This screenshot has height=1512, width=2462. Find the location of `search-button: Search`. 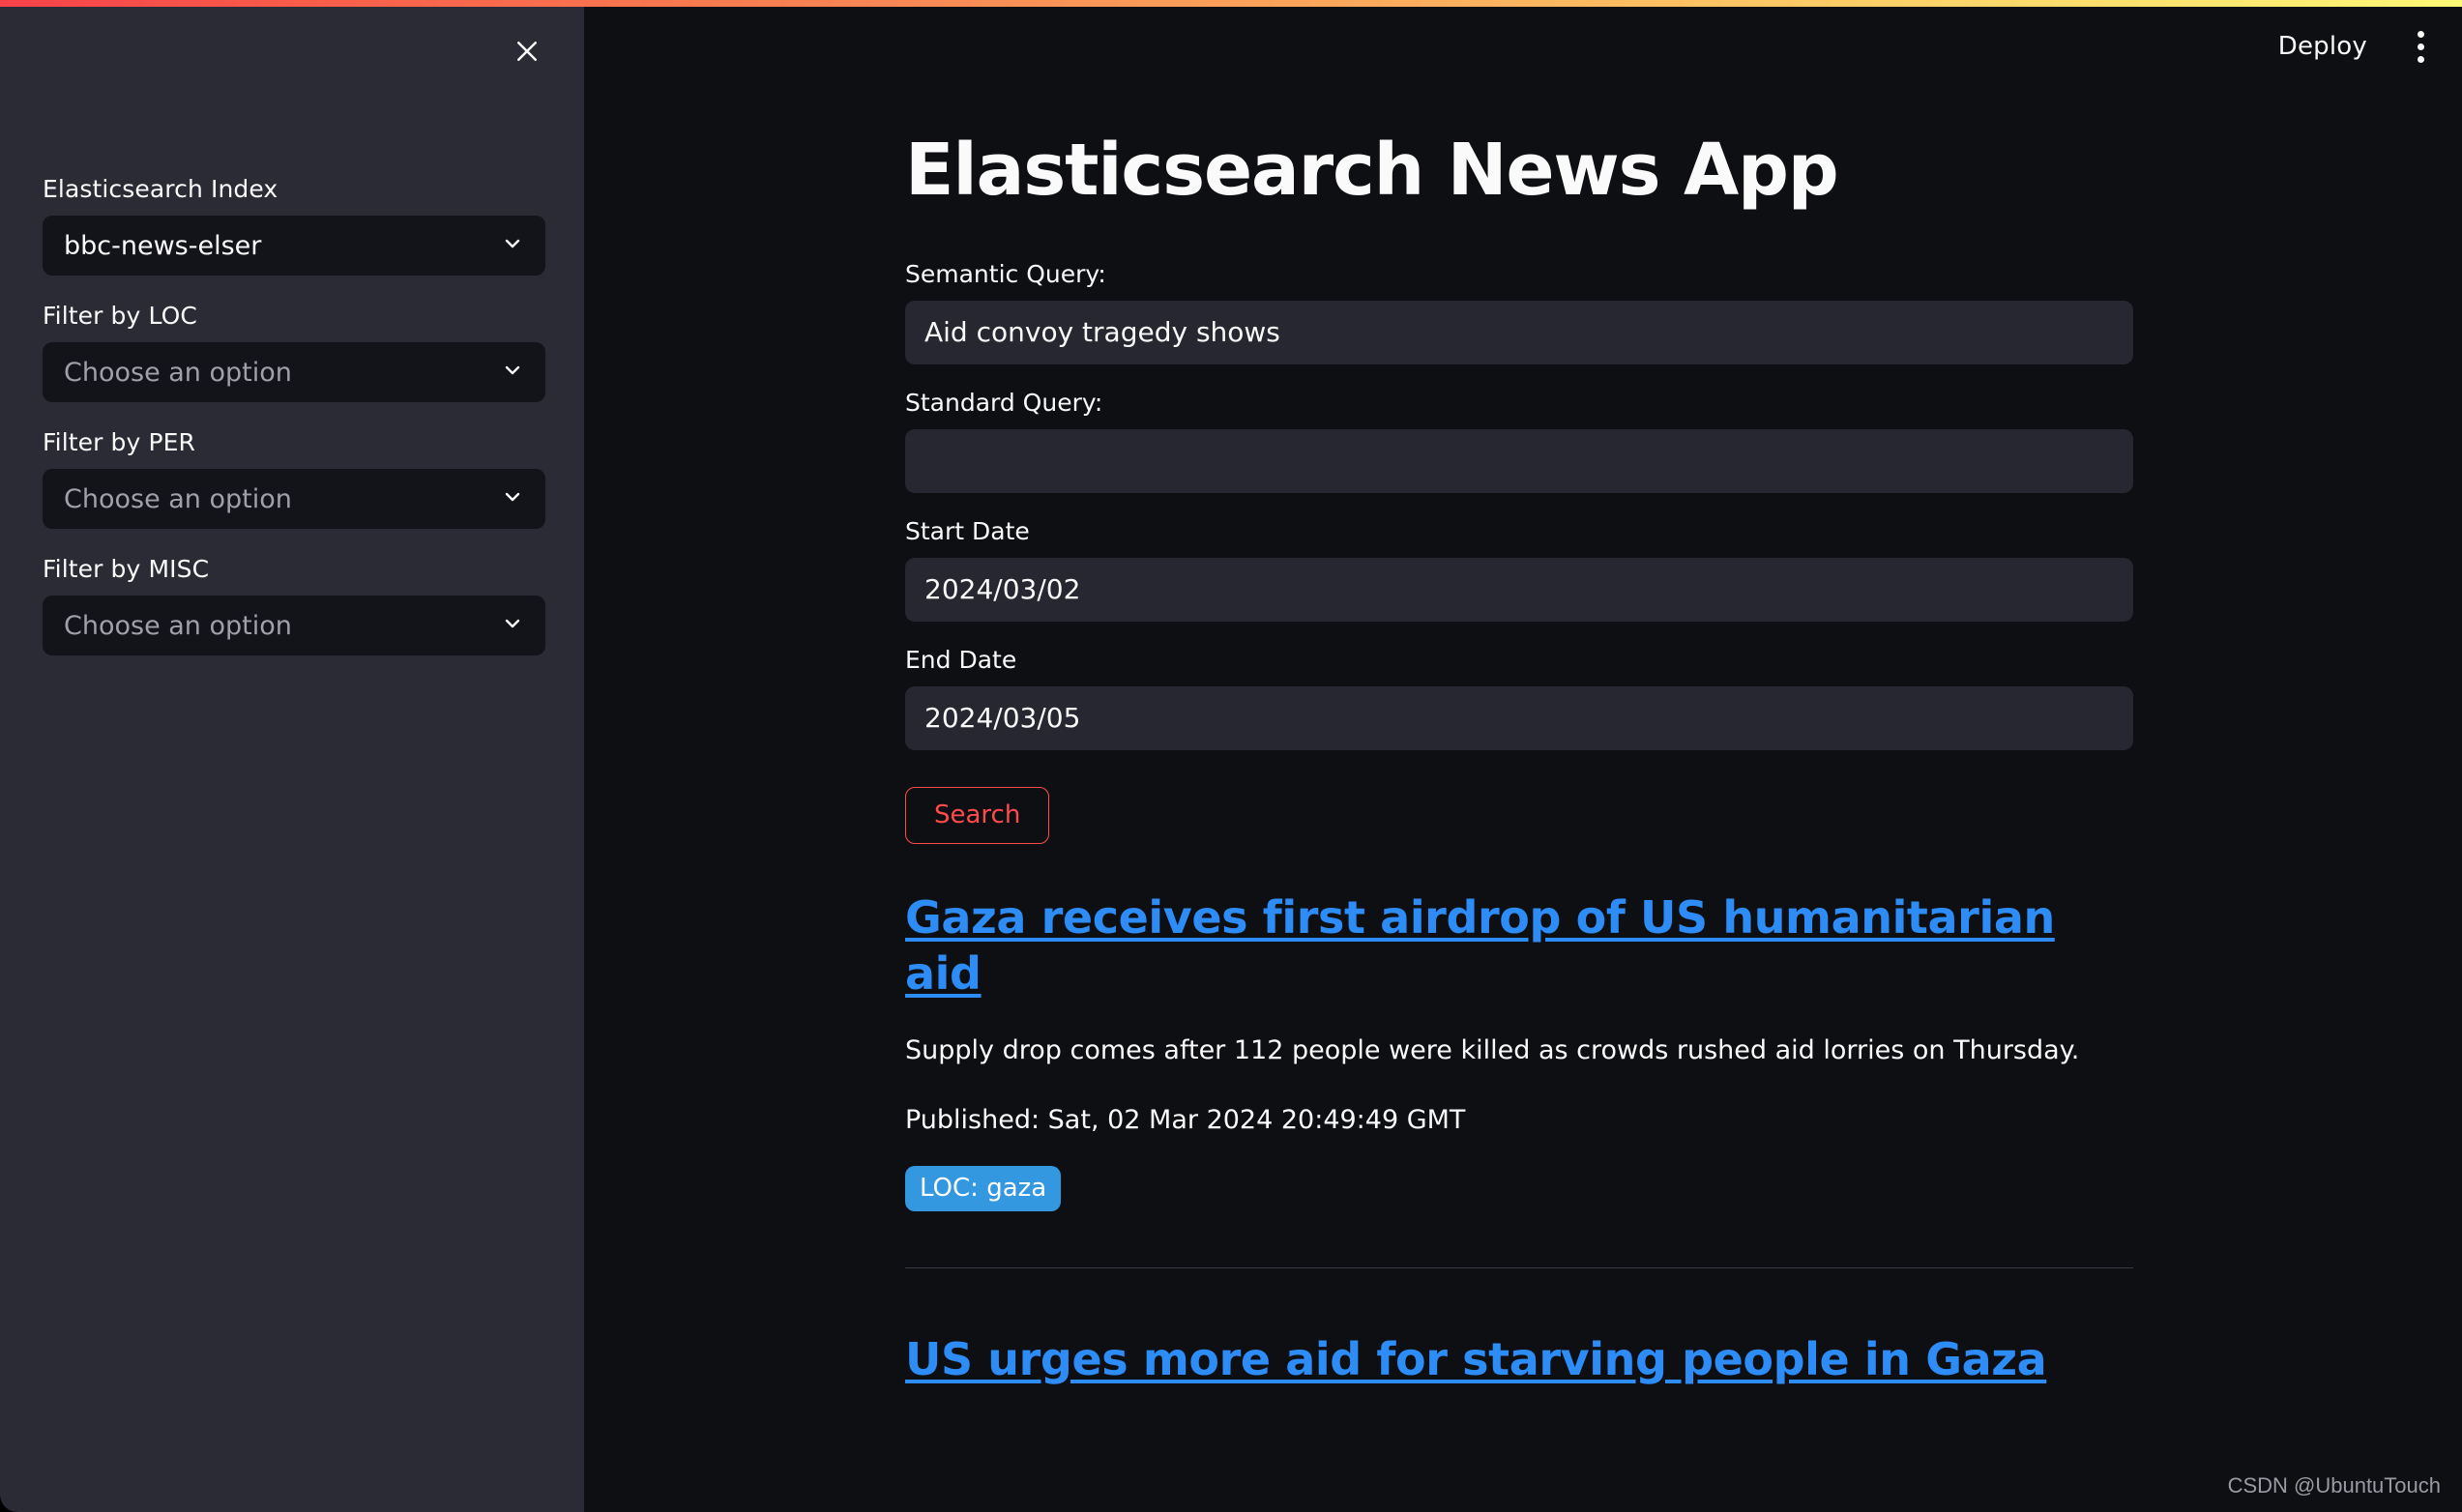

search-button: Search is located at coordinates (978, 815).